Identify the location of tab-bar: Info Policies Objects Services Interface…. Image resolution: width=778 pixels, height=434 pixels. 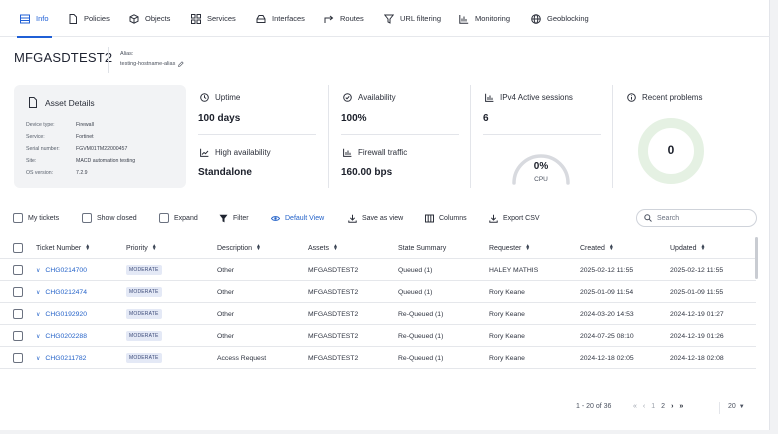
(385, 19).